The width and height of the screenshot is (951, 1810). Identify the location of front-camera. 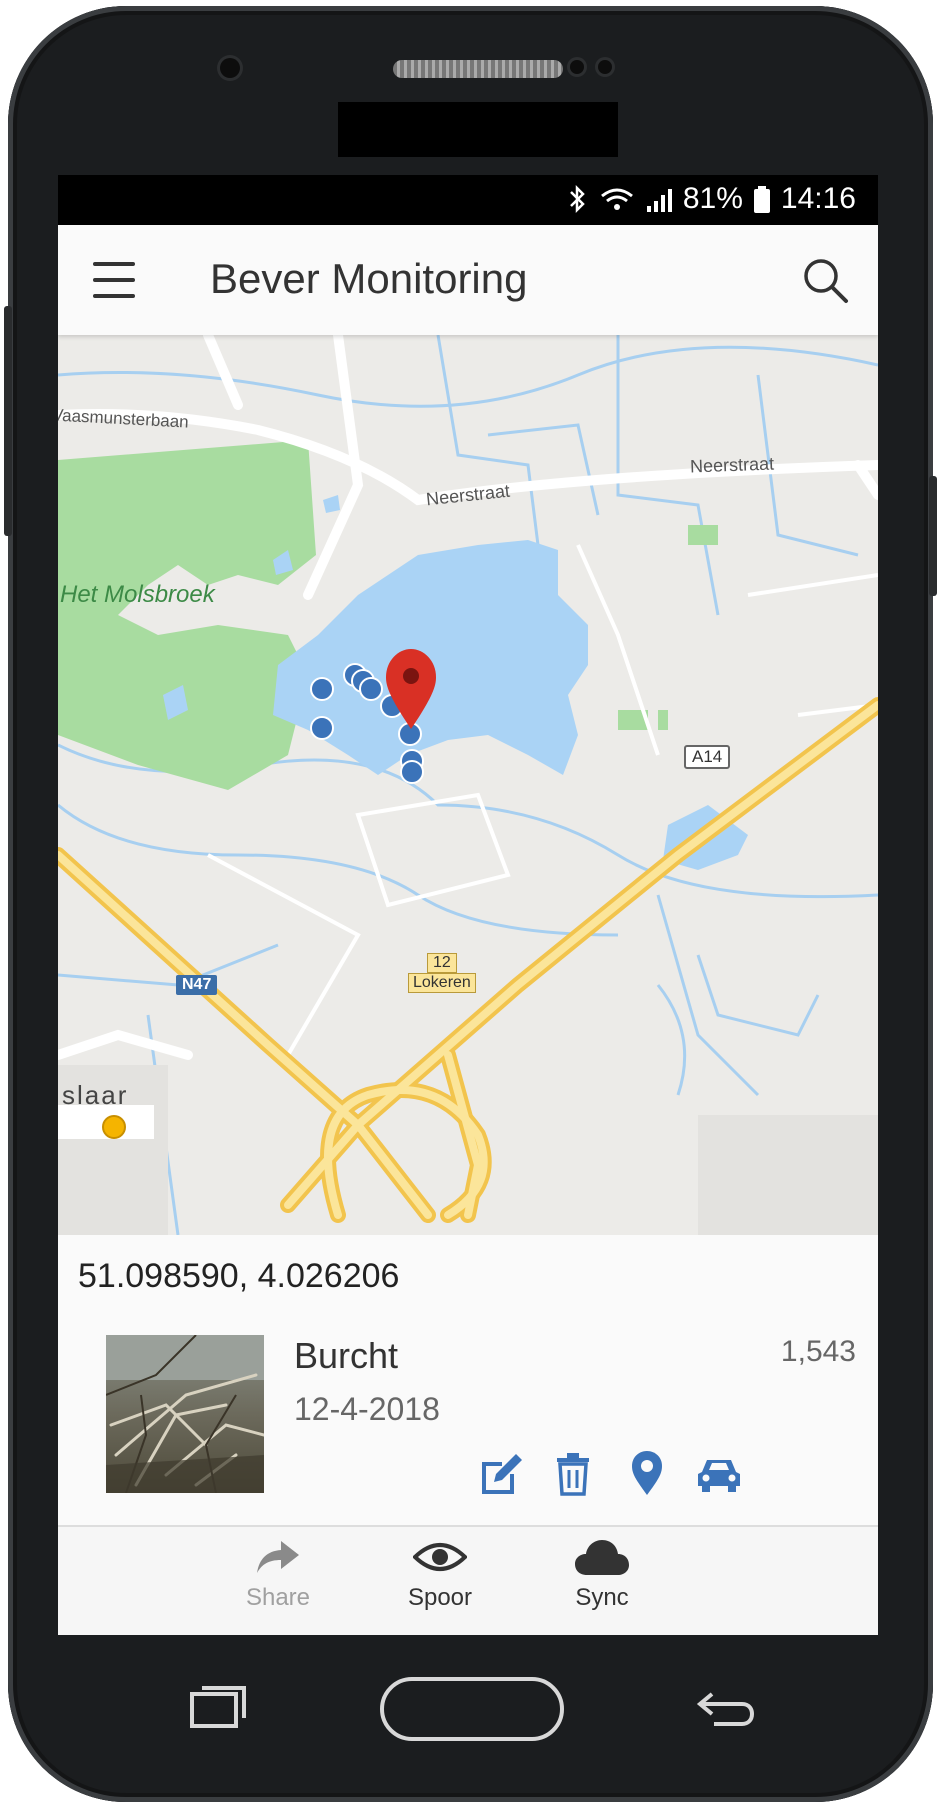
(230, 68).